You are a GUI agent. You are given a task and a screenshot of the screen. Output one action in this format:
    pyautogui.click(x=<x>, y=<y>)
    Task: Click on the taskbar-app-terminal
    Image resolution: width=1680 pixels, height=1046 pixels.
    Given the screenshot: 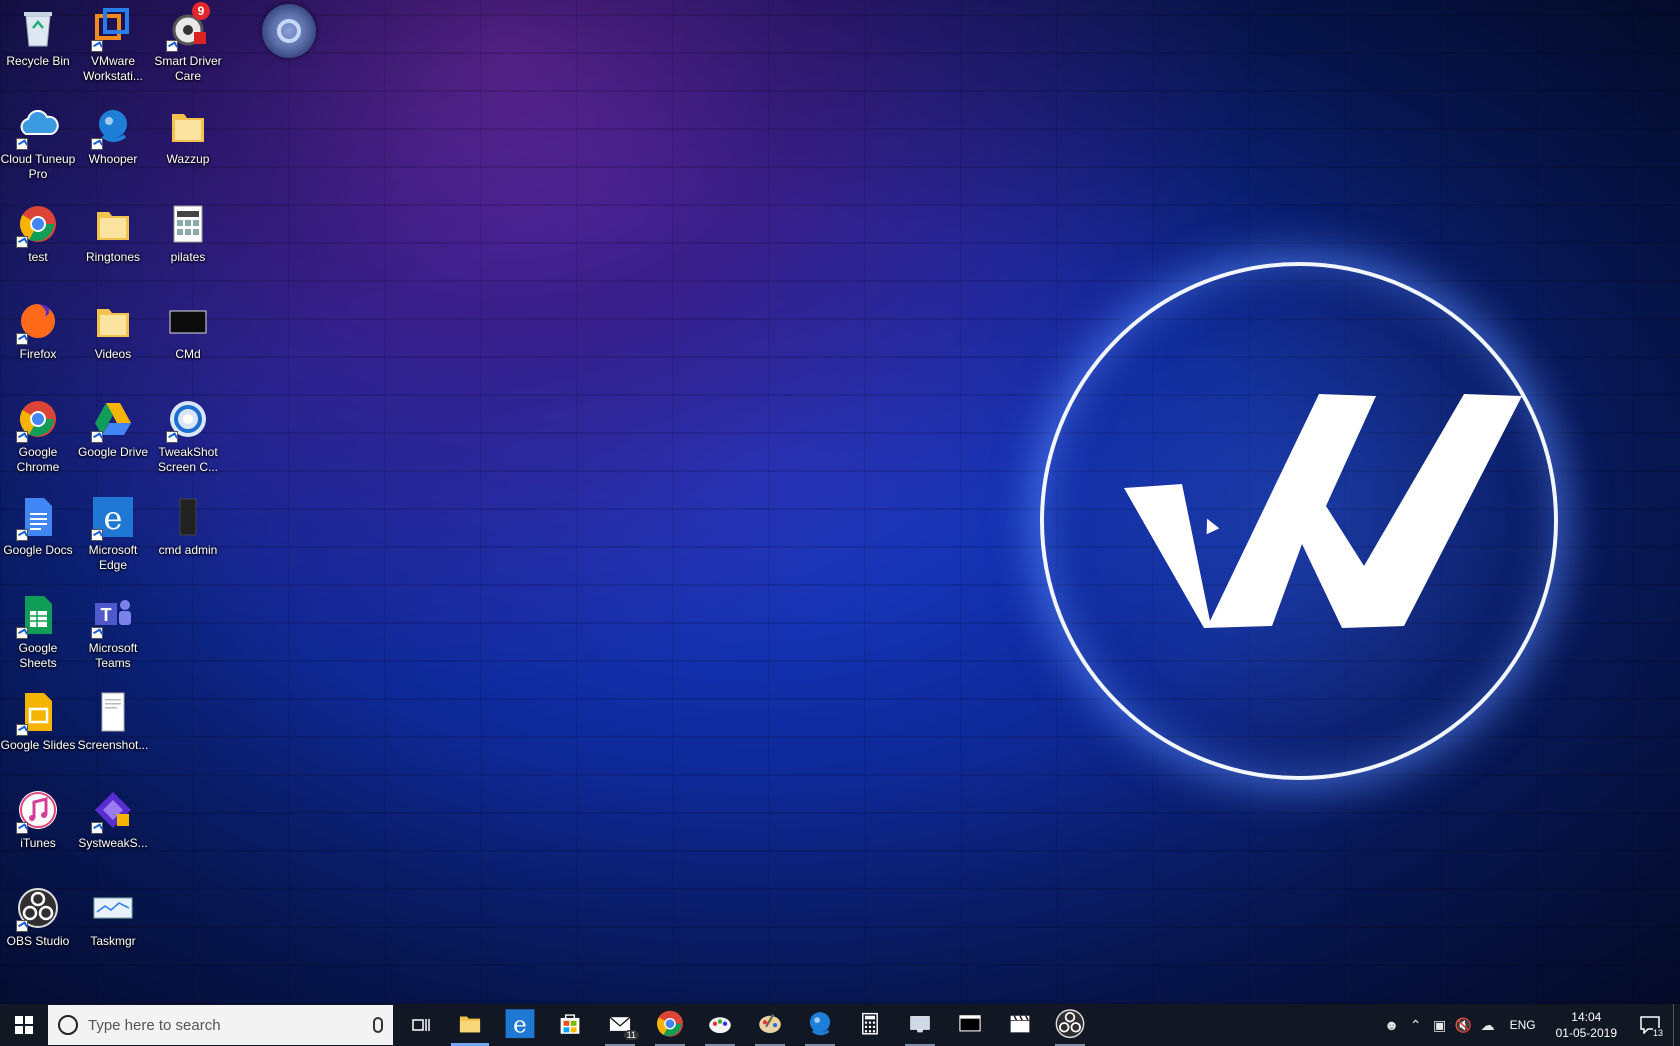 What is the action you would take?
    pyautogui.click(x=970, y=1025)
    